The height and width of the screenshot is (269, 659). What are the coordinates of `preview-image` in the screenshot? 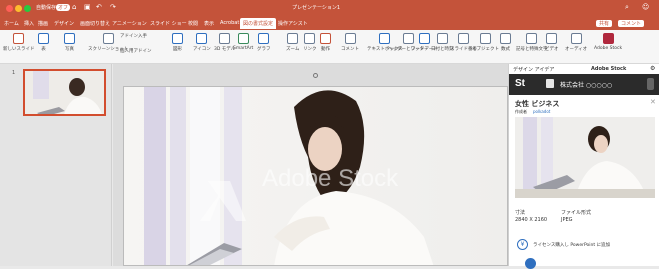 It's located at (585, 157).